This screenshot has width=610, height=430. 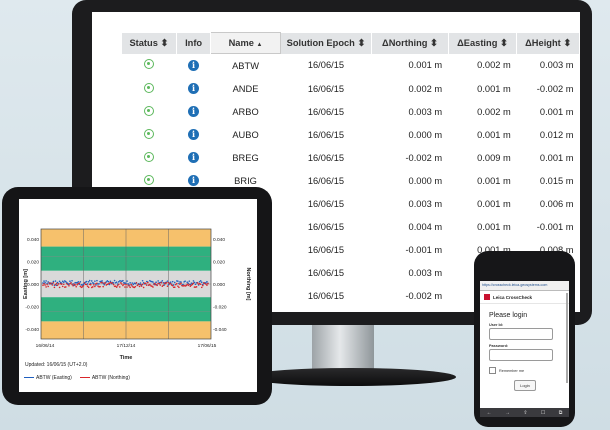 What do you see at coordinates (245, 43) in the screenshot?
I see `column-header-name: Name ▲` at bounding box center [245, 43].